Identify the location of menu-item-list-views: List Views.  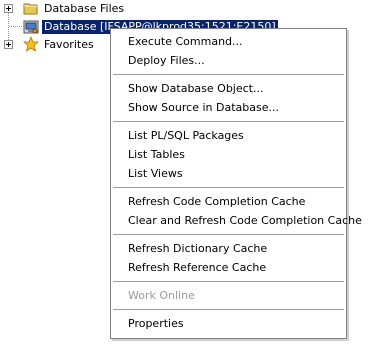
(228, 173).